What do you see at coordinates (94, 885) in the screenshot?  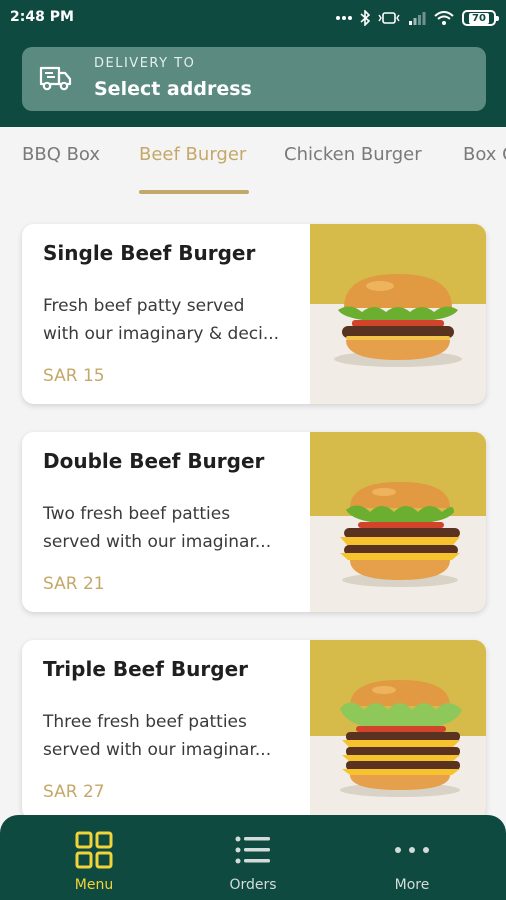 I see `nav-menu-label: Menu` at bounding box center [94, 885].